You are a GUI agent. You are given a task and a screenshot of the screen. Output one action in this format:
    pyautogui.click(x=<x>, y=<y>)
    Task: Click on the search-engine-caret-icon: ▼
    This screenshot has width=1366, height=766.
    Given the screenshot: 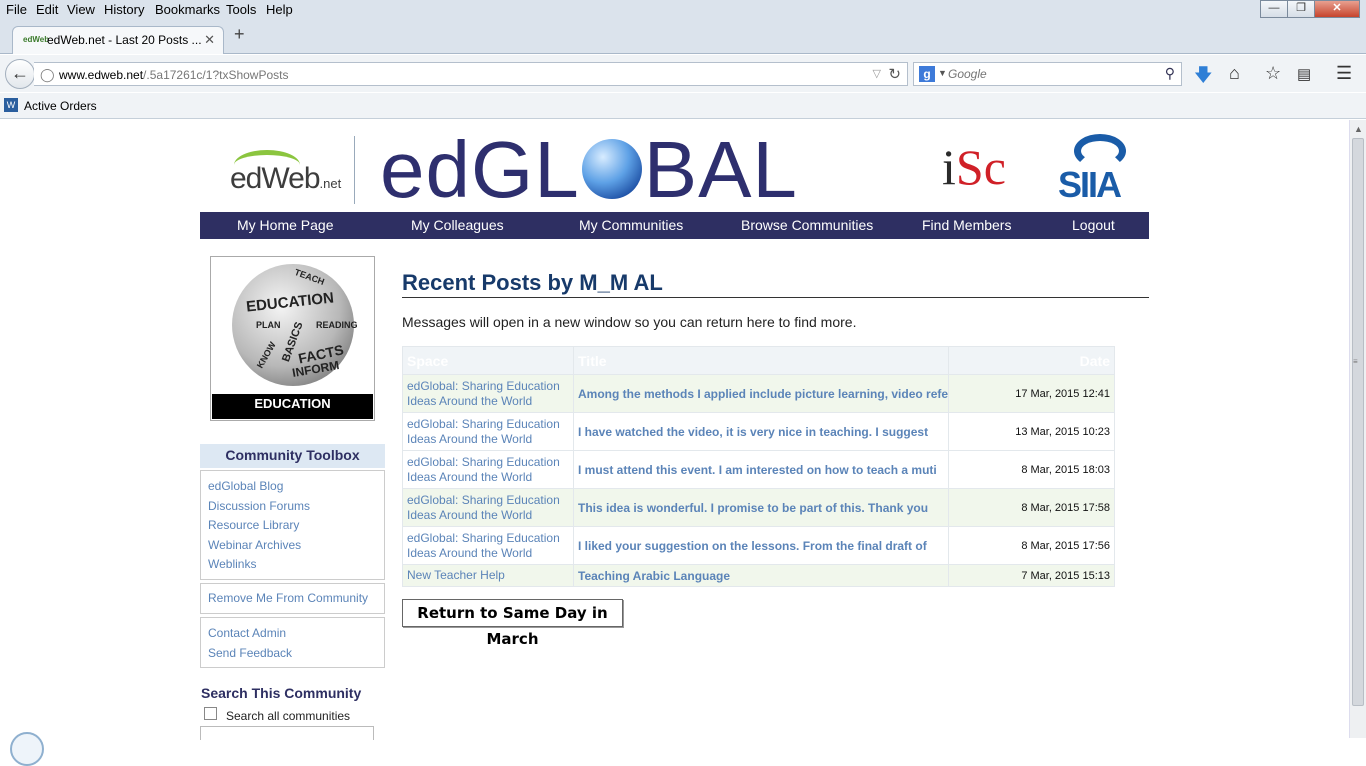 What is the action you would take?
    pyautogui.click(x=942, y=73)
    